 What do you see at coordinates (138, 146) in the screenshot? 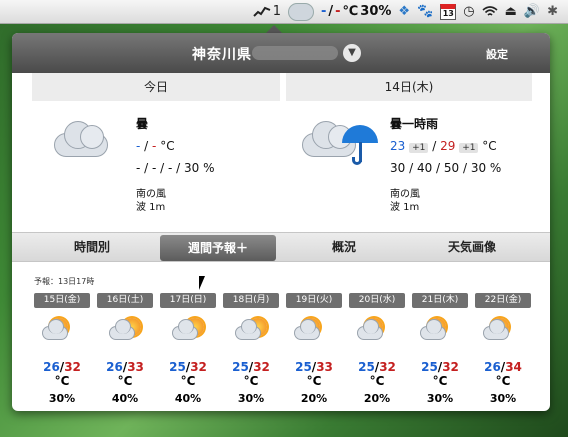
I see `today-temp-low: -` at bounding box center [138, 146].